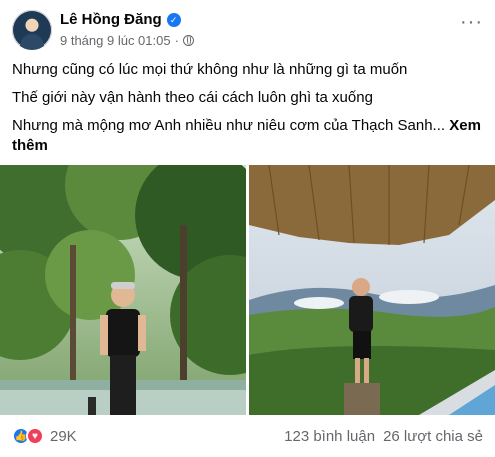 The height and width of the screenshot is (457, 495). I want to click on more-options-icon: ···, so click(471, 22).